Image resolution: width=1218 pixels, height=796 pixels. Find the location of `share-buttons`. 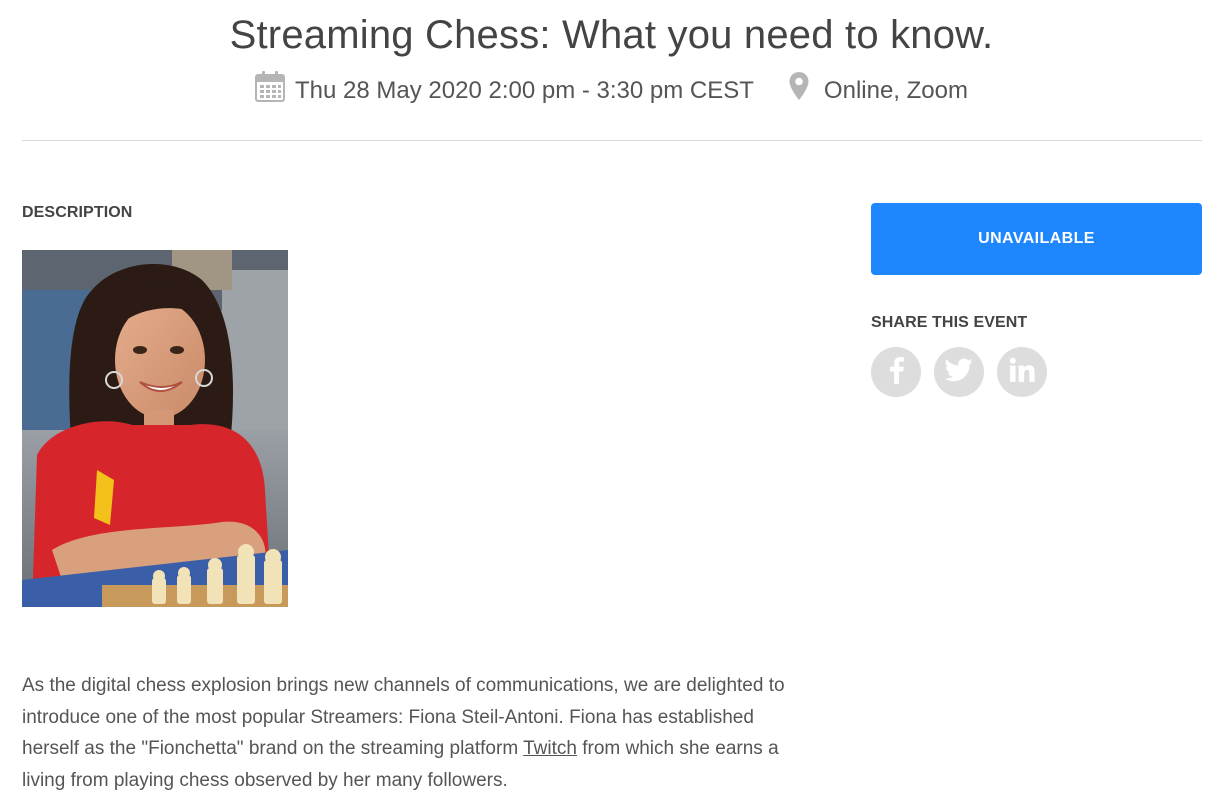

share-buttons is located at coordinates (965, 372).